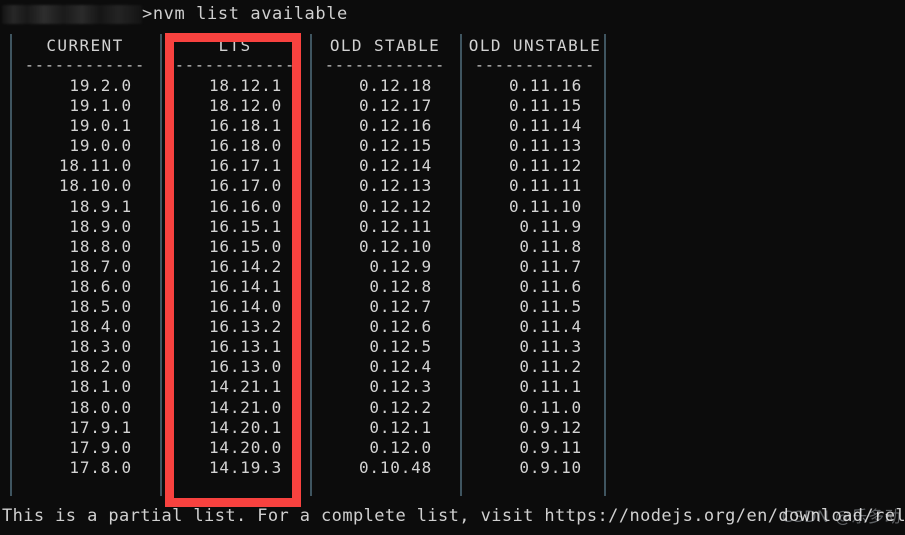  What do you see at coordinates (395, 85) in the screenshot?
I see `version-cell: 0.12.18` at bounding box center [395, 85].